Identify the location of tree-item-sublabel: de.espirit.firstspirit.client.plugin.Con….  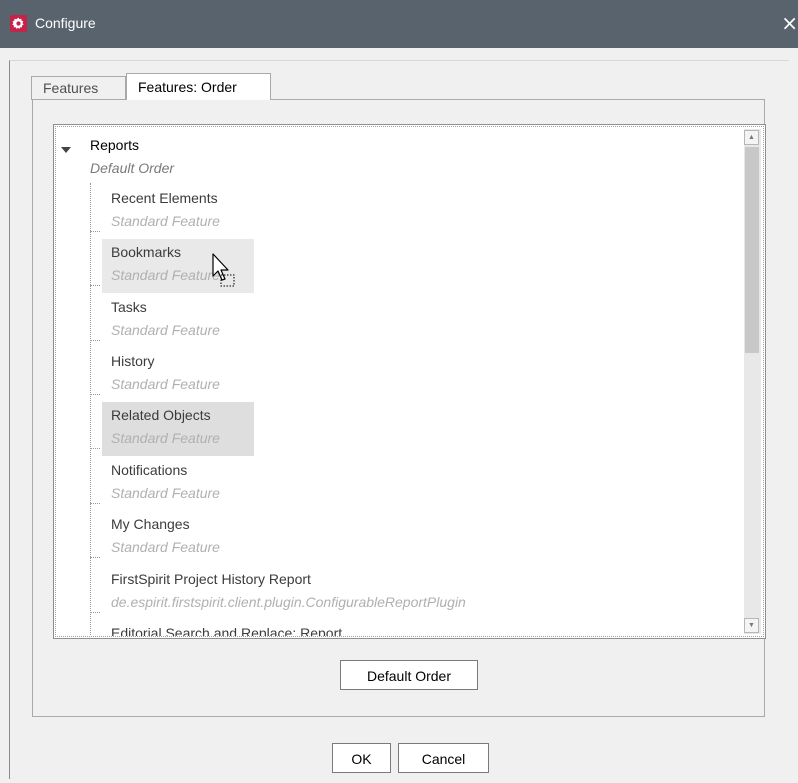
(288, 602).